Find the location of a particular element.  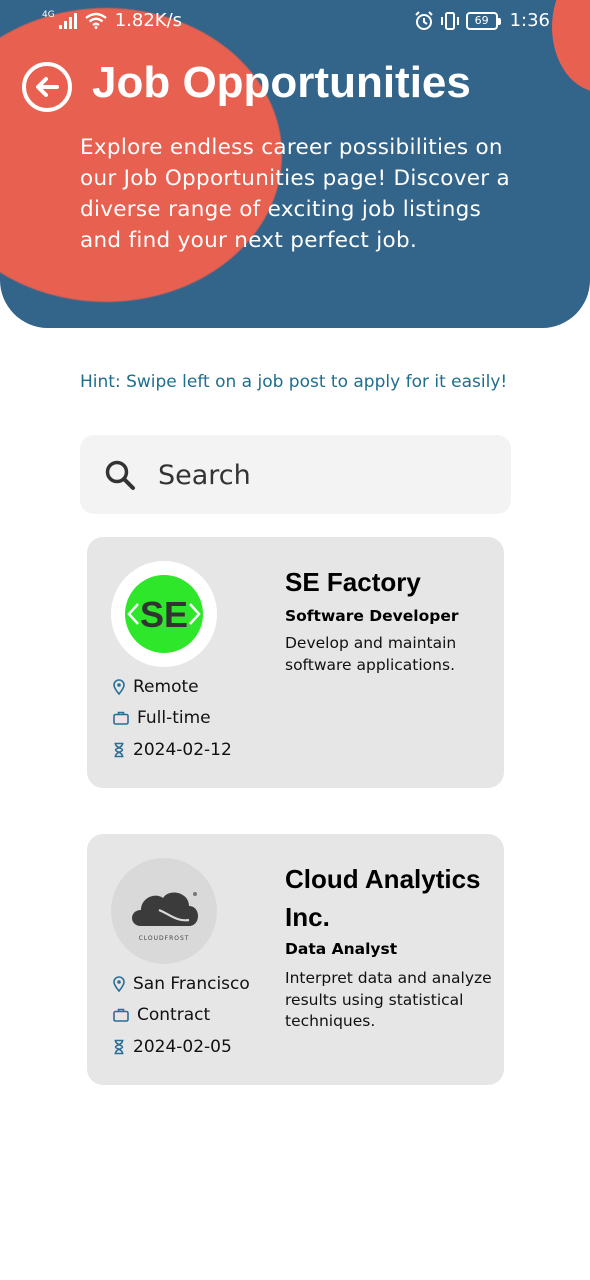

job-type: Contract is located at coordinates (161, 1015).